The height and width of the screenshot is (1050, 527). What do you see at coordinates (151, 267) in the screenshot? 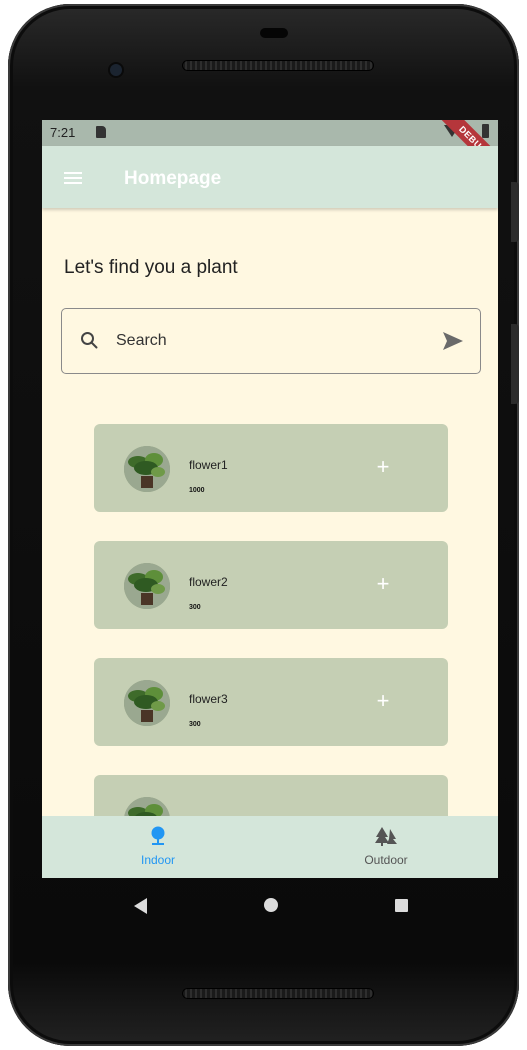
I see `page-heading: Let's find you a plant` at bounding box center [151, 267].